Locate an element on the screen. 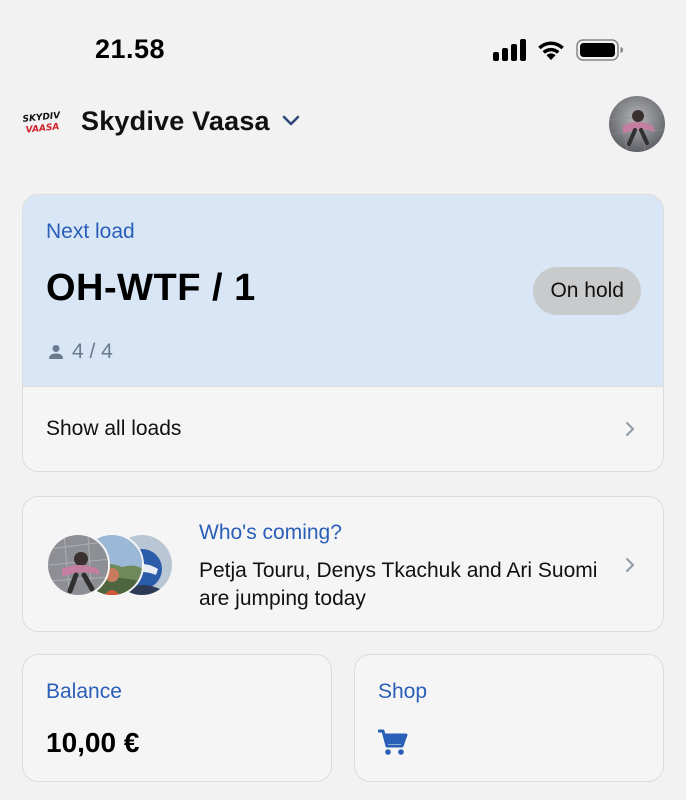 The image size is (686, 800). balance-label: Balance is located at coordinates (84, 691).